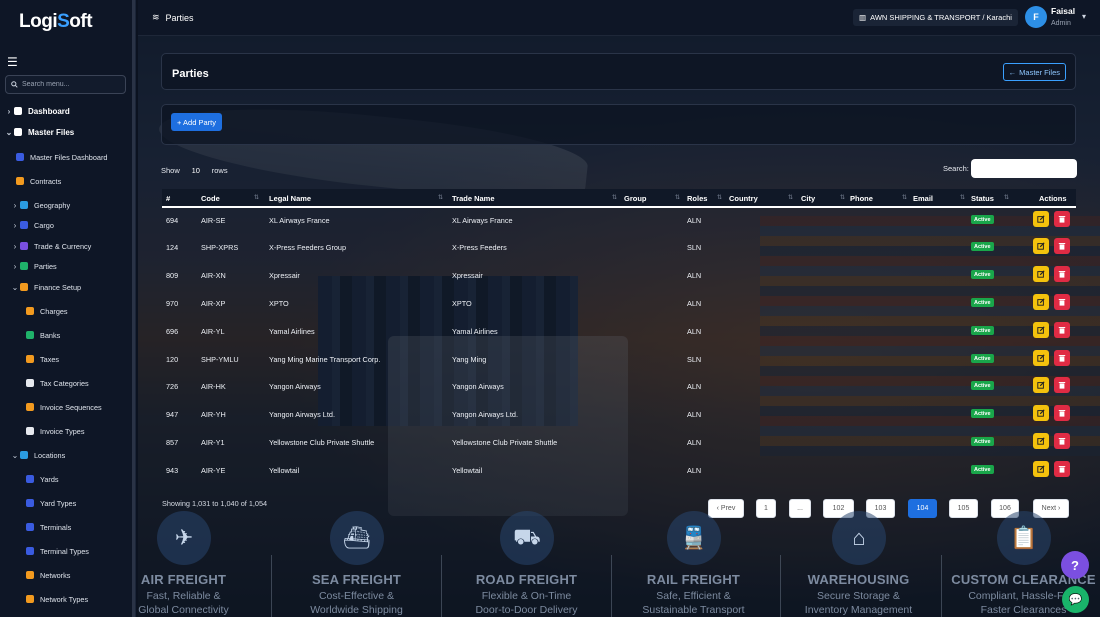  What do you see at coordinates (1075, 599) in the screenshot?
I see `chat-button: 💬` at bounding box center [1075, 599].